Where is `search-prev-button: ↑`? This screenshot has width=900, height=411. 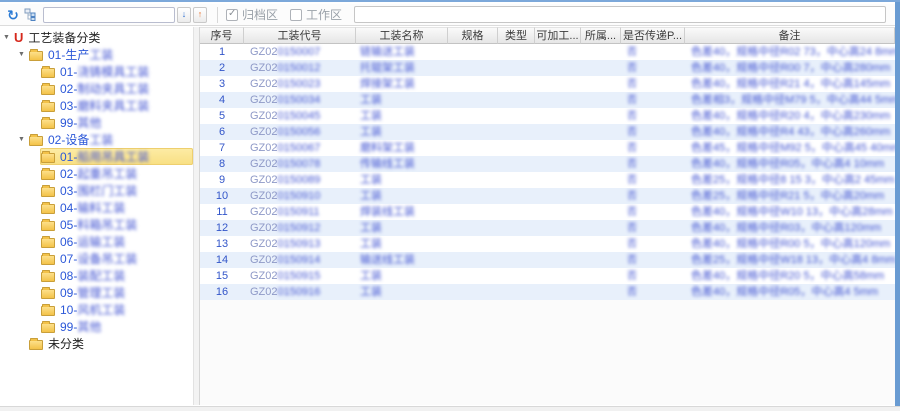 search-prev-button: ↑ is located at coordinates (200, 14).